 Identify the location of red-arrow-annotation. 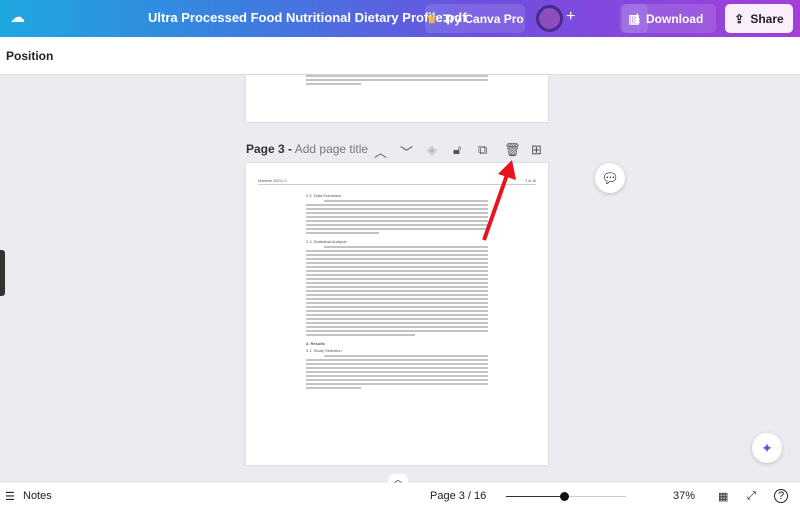
(499, 200).